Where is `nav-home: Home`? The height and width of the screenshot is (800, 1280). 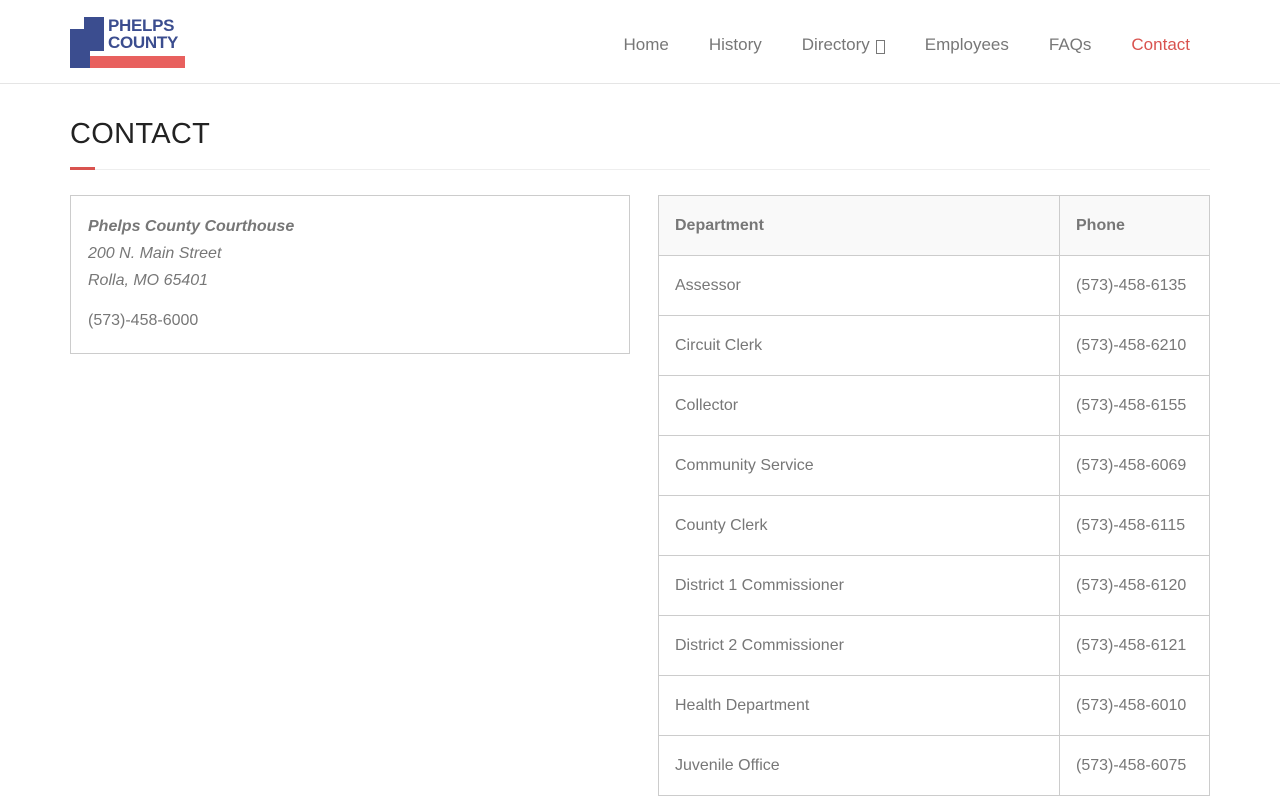
nav-home: Home is located at coordinates (646, 45).